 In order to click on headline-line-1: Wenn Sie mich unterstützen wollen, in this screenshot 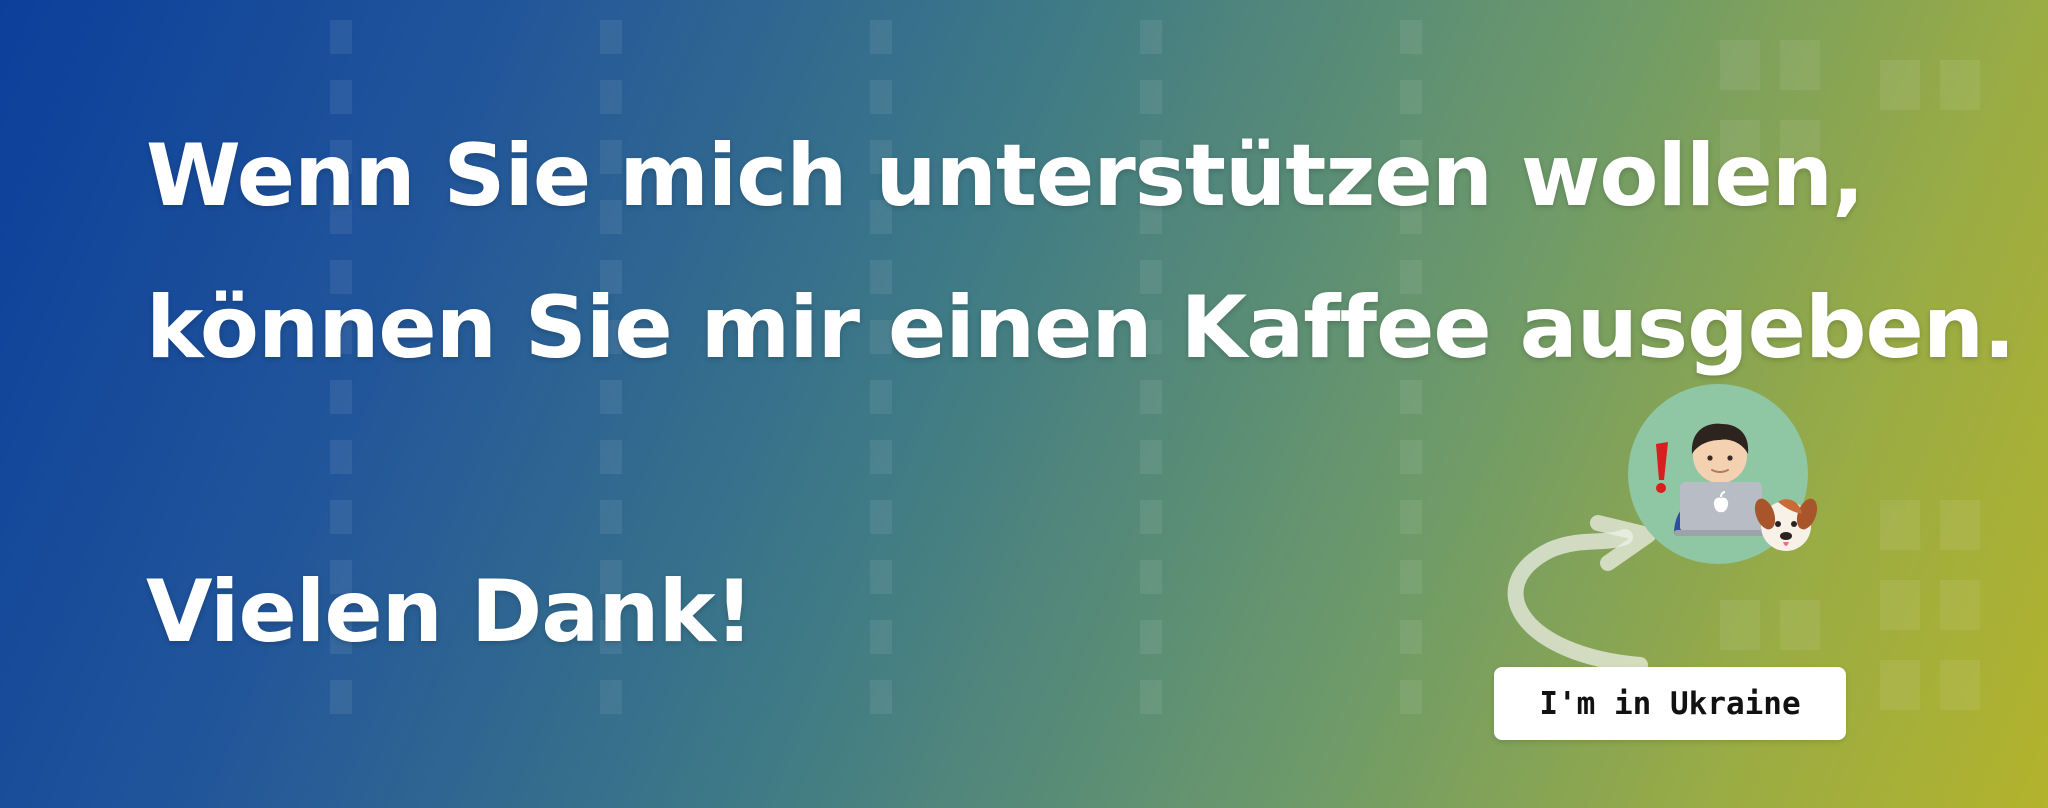, I will do `click(1005, 176)`.